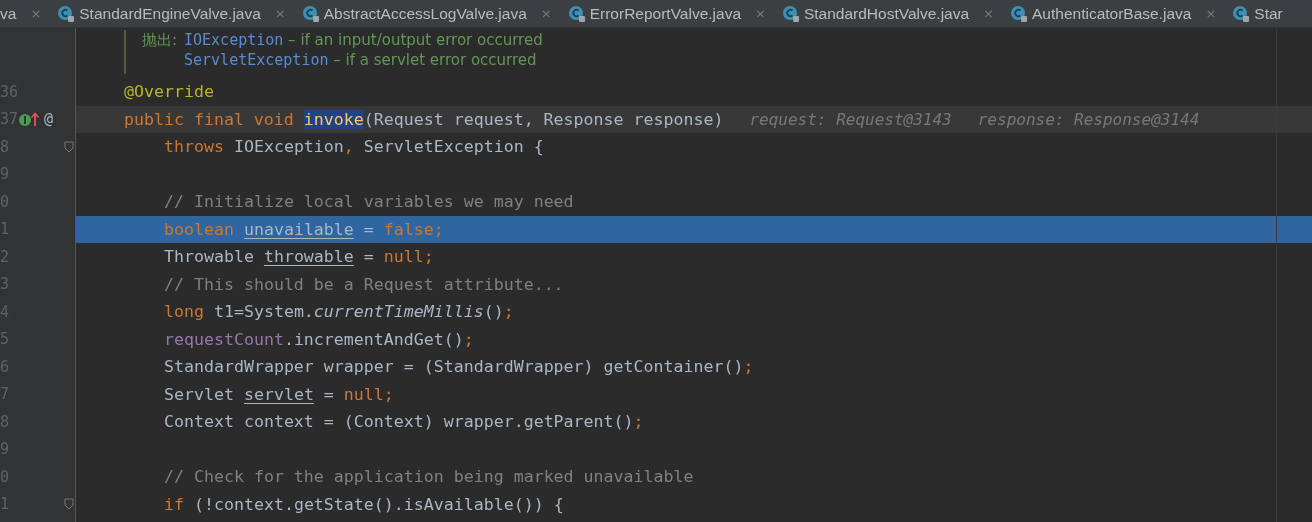 Image resolution: width=1312 pixels, height=522 pixels. What do you see at coordinates (234, 40) in the screenshot?
I see `doc-link: IOException` at bounding box center [234, 40].